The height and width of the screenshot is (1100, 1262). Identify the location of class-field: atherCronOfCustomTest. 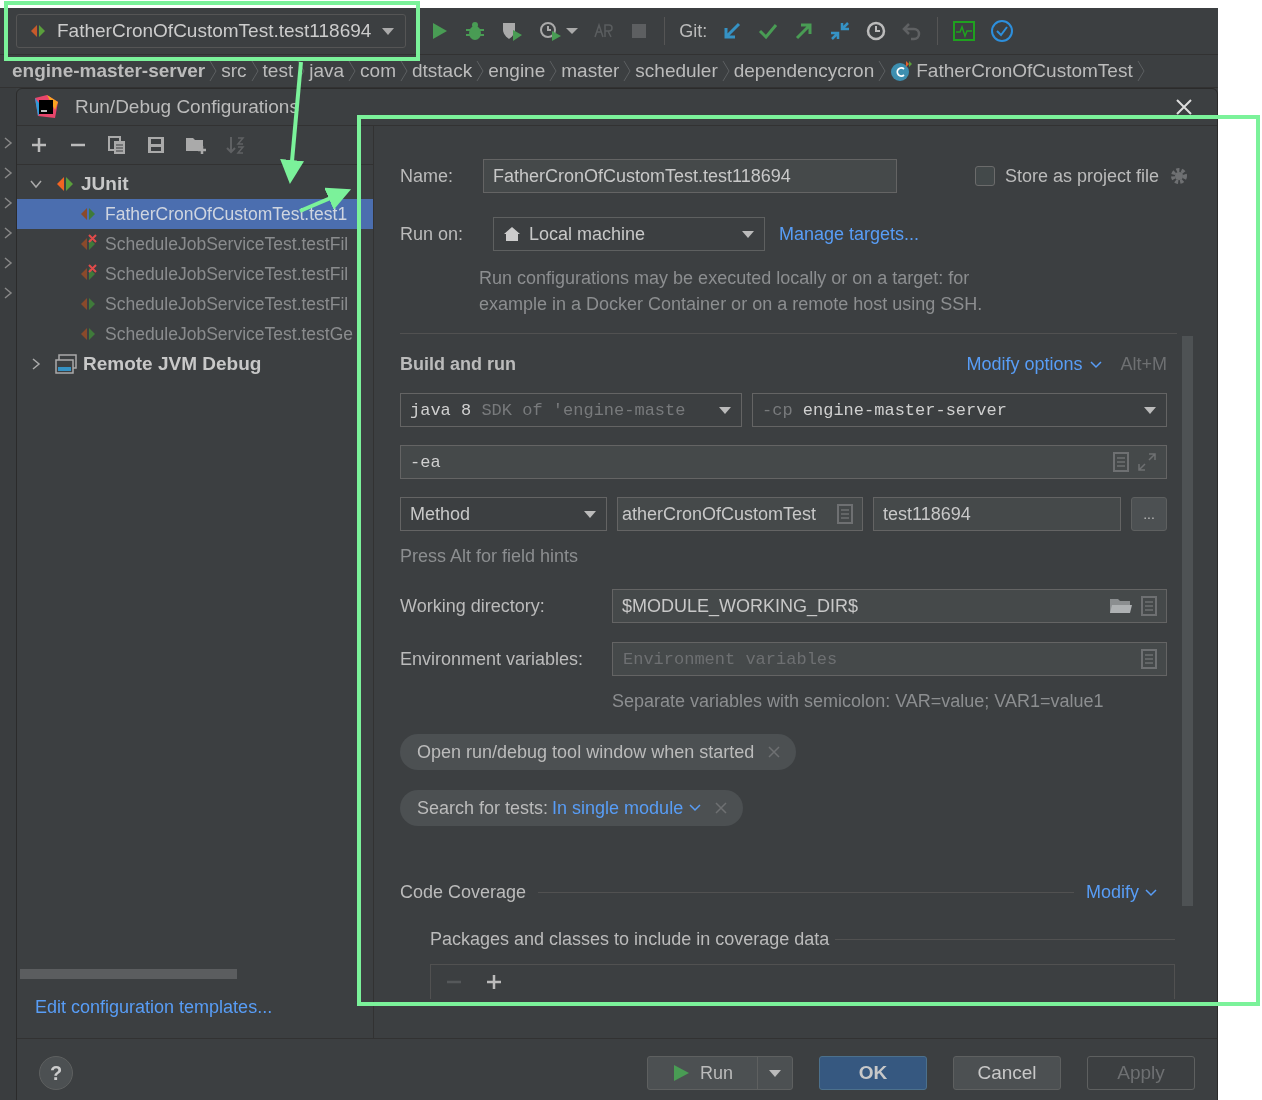
(740, 514).